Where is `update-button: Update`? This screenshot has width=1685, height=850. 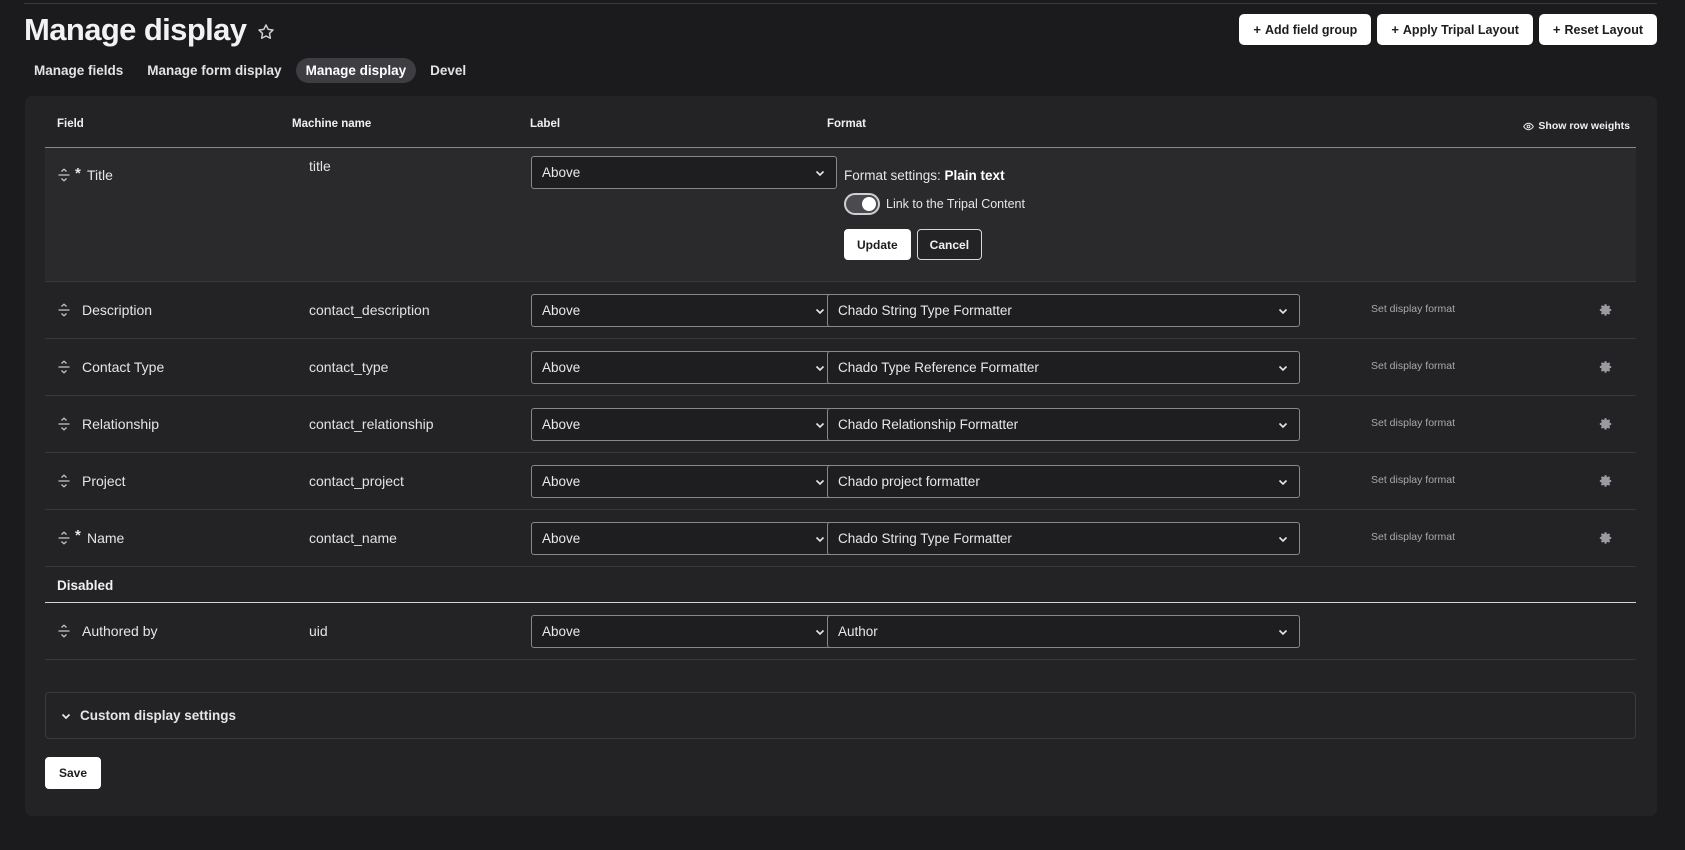 update-button: Update is located at coordinates (877, 244).